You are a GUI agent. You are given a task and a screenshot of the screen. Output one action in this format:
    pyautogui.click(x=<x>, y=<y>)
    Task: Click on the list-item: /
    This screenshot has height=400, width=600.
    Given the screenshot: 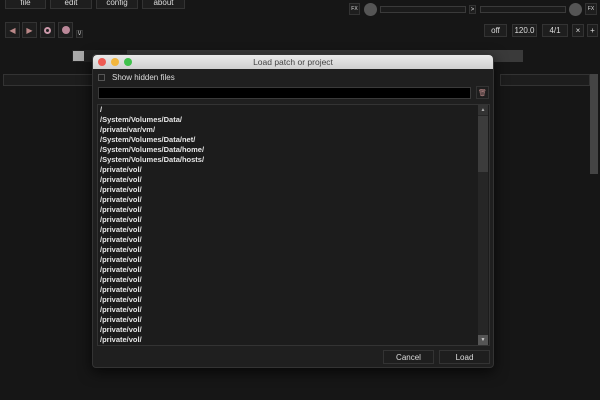 What is the action you would take?
    pyautogui.click(x=293, y=110)
    